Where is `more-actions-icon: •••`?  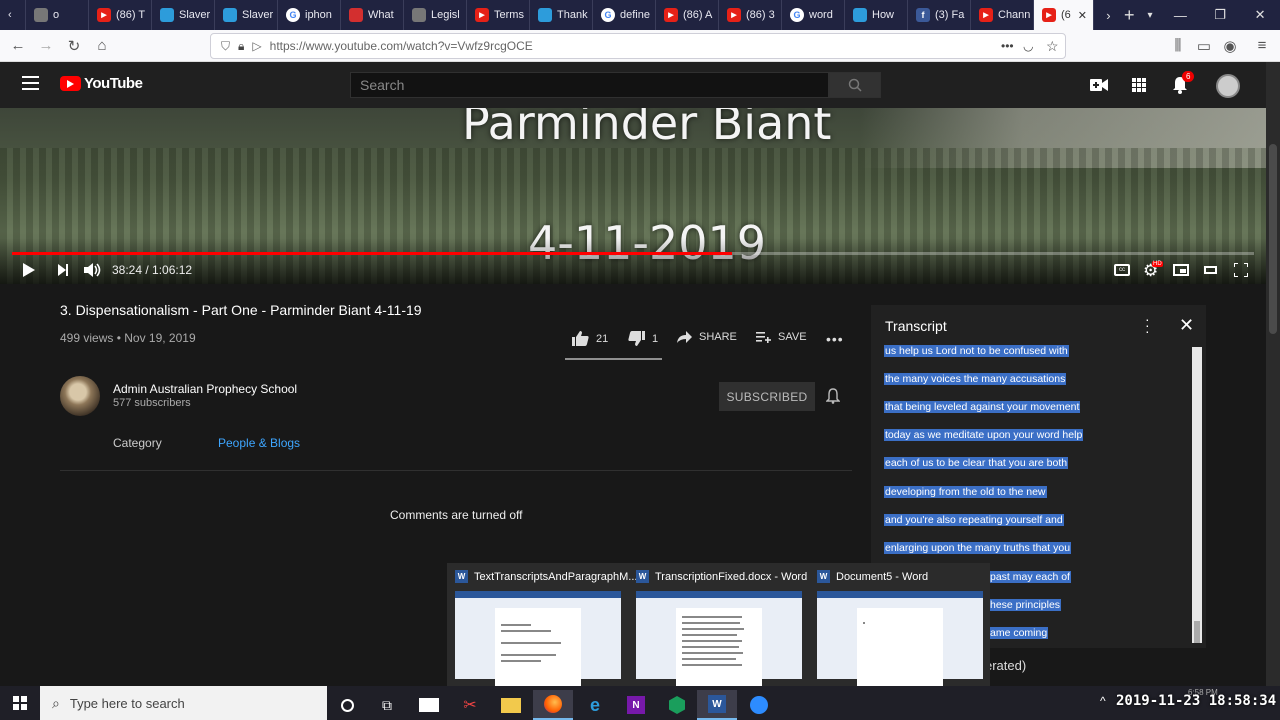
more-actions-icon: ••• is located at coordinates (835, 339).